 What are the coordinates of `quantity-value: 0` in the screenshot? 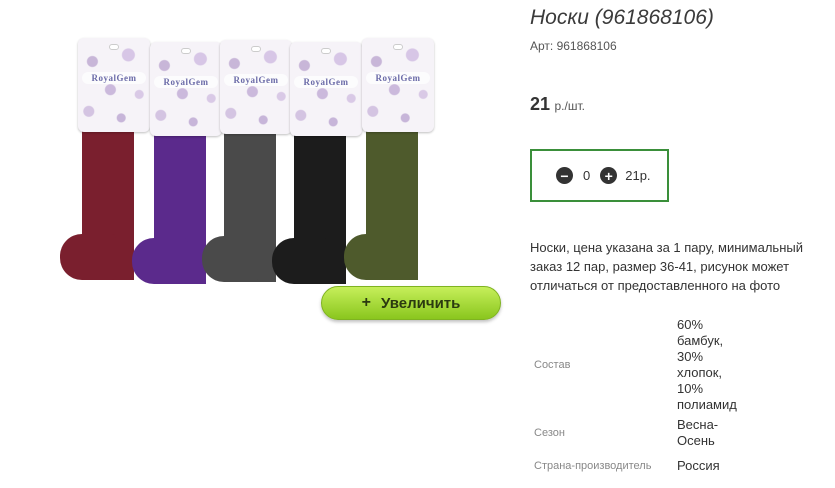 It's located at (587, 175).